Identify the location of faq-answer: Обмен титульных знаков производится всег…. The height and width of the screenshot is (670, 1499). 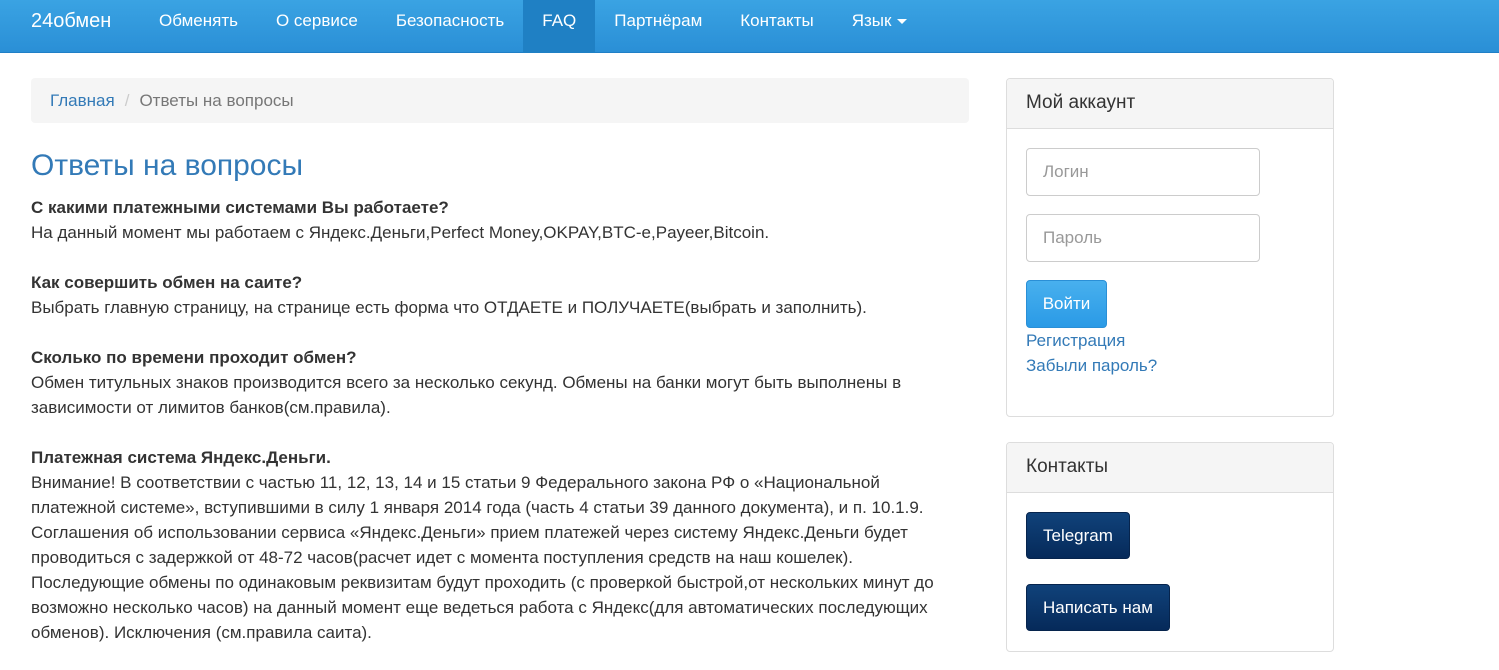
(466, 395).